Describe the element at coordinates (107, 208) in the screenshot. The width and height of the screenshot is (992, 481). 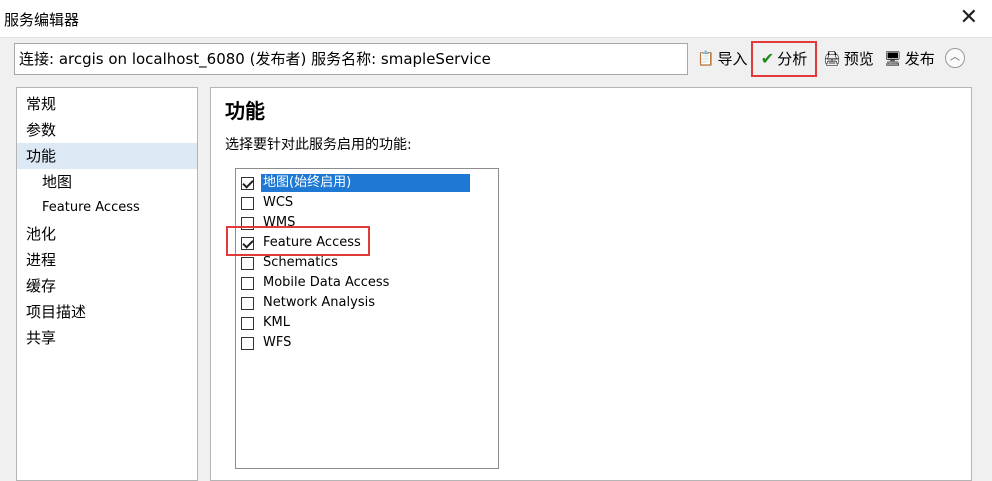
I see `sidebar-item-feature-access: Feature Access` at that location.